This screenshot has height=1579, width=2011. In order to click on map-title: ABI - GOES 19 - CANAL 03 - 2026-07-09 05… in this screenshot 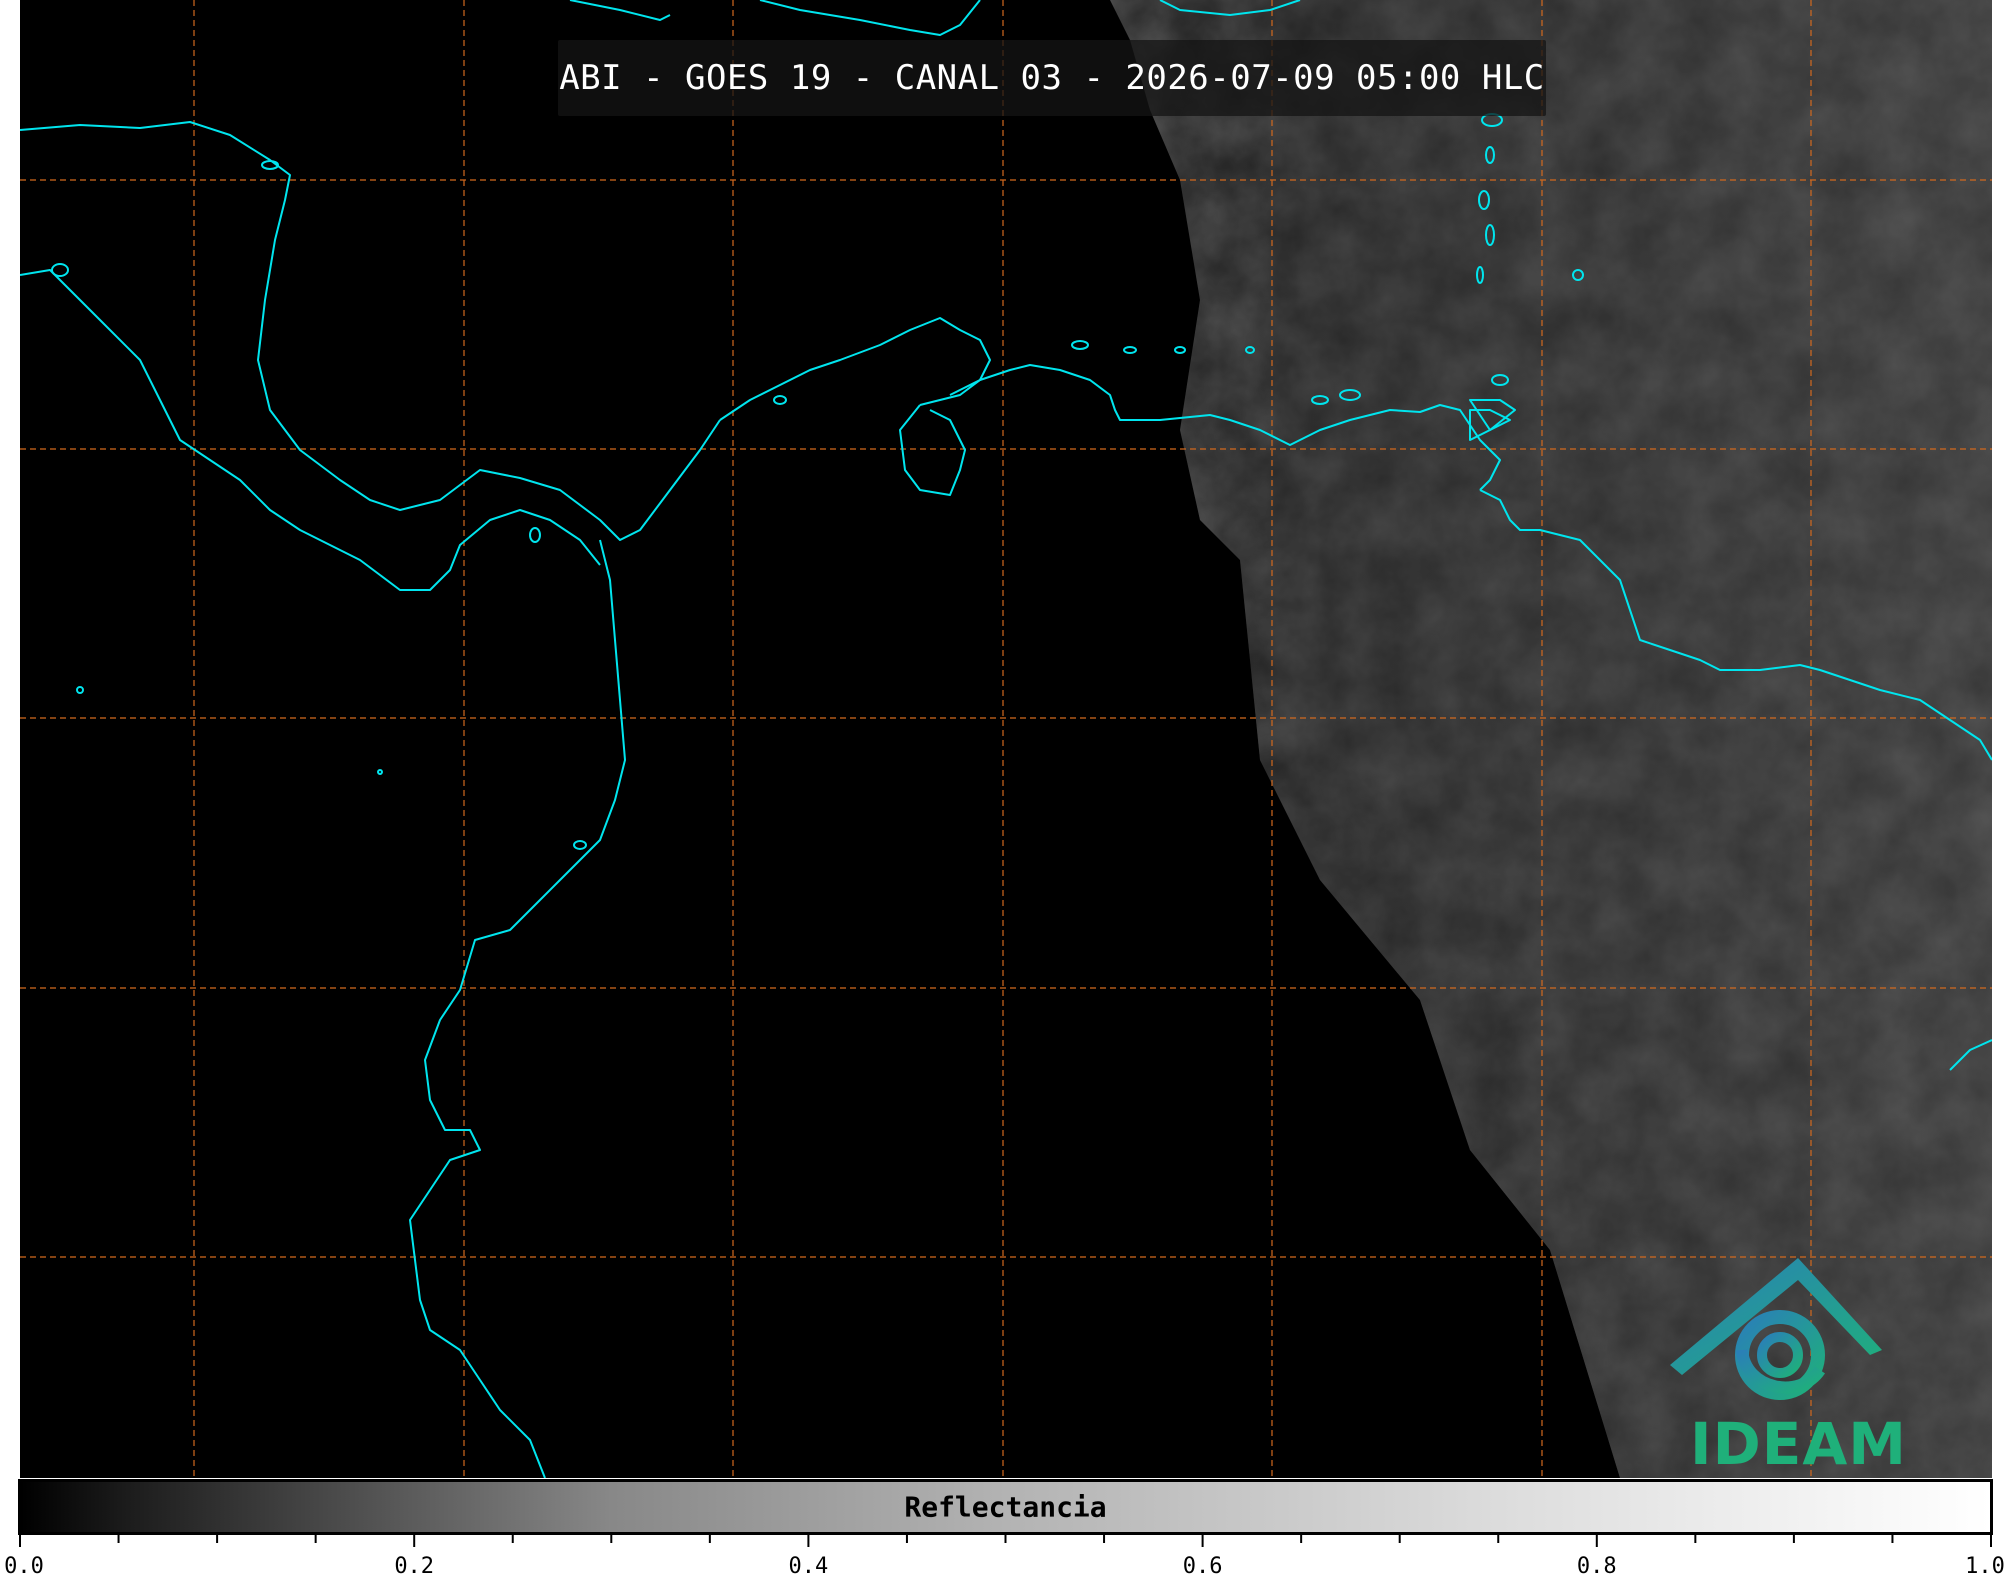, I will do `click(1052, 78)`.